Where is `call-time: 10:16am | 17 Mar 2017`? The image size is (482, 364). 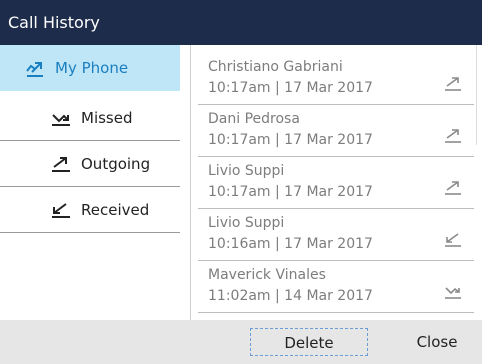 call-time: 10:16am | 17 Mar 2017 is located at coordinates (290, 244).